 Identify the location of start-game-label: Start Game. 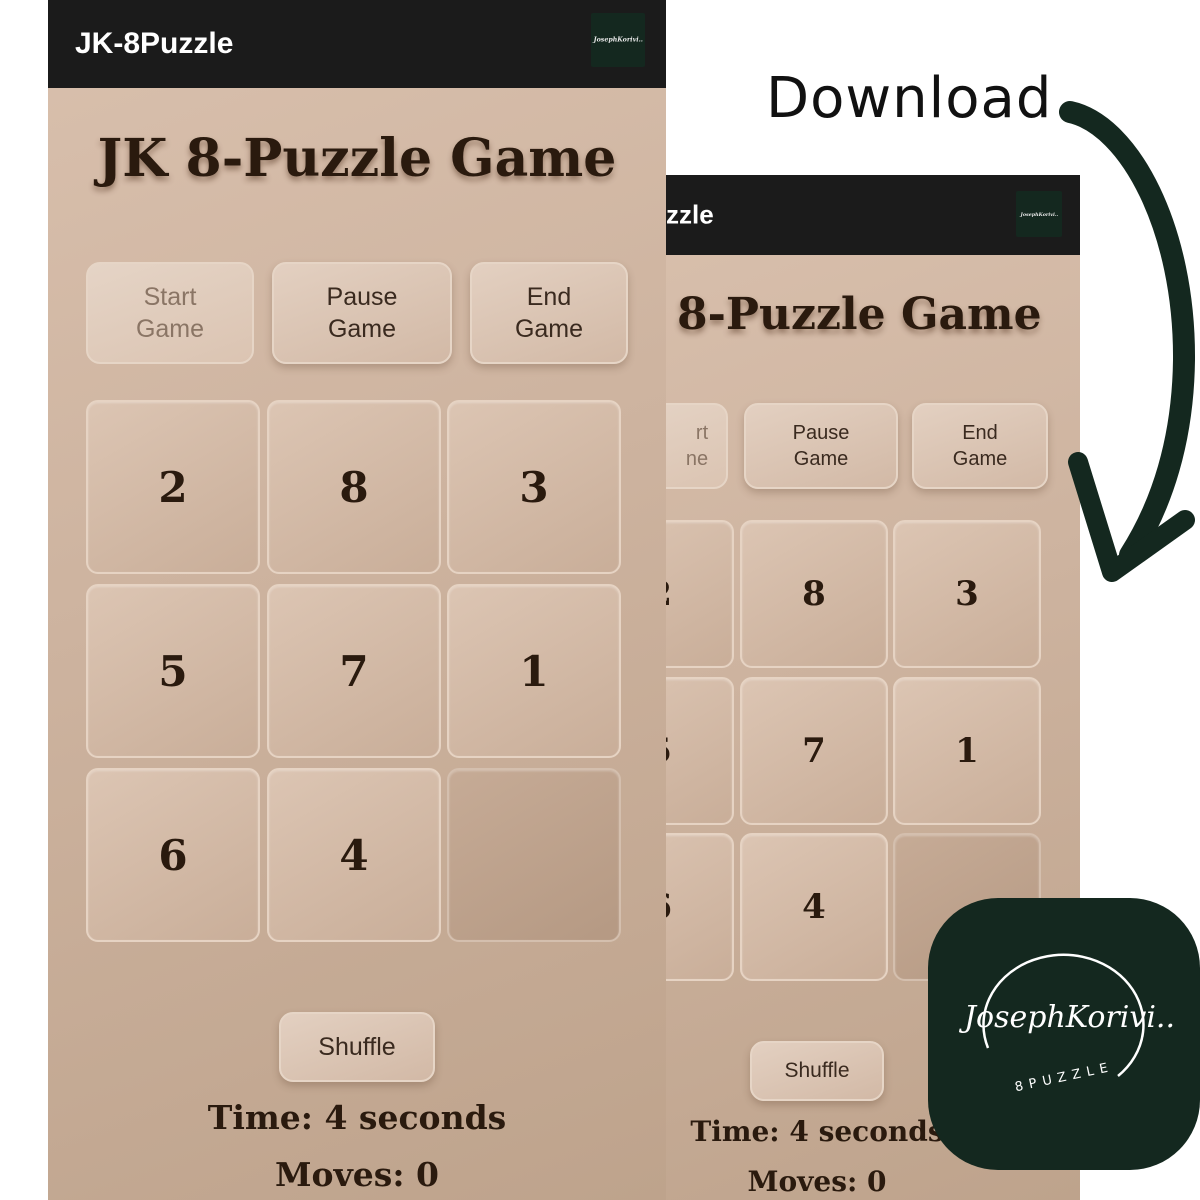
(170, 313).